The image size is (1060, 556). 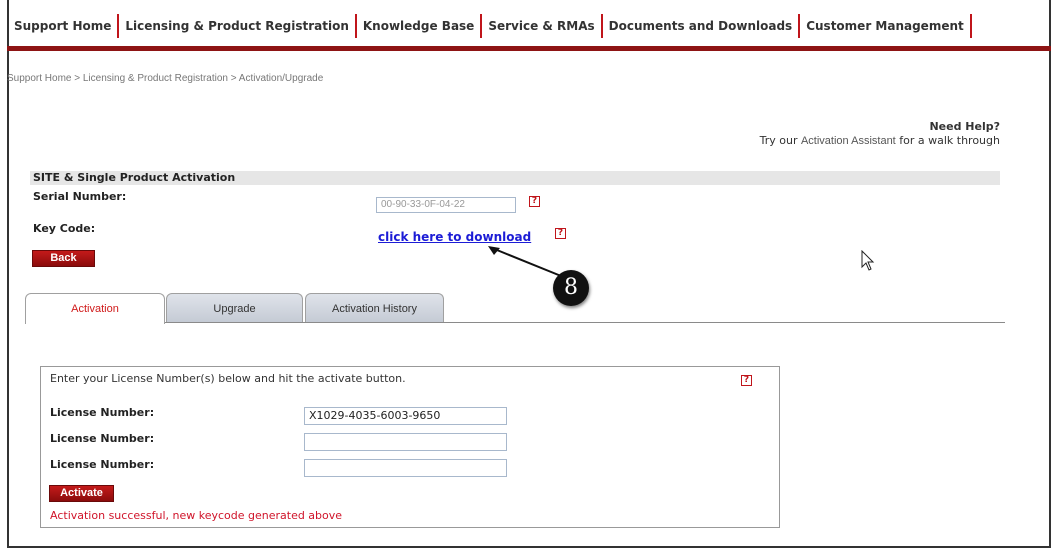 What do you see at coordinates (702, 26) in the screenshot?
I see `nav-documents-downloads: Documents and Downloads` at bounding box center [702, 26].